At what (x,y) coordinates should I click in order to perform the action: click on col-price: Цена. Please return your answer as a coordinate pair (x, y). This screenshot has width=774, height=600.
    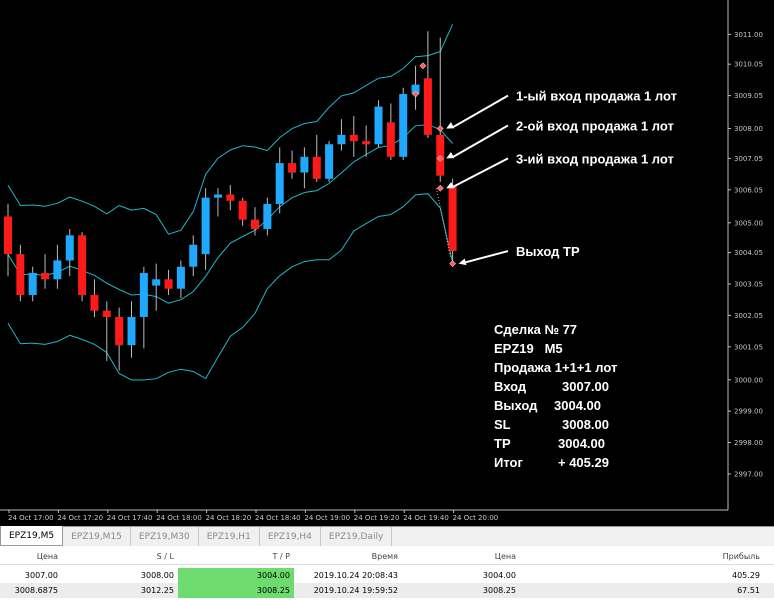
    Looking at the image, I should click on (31, 556).